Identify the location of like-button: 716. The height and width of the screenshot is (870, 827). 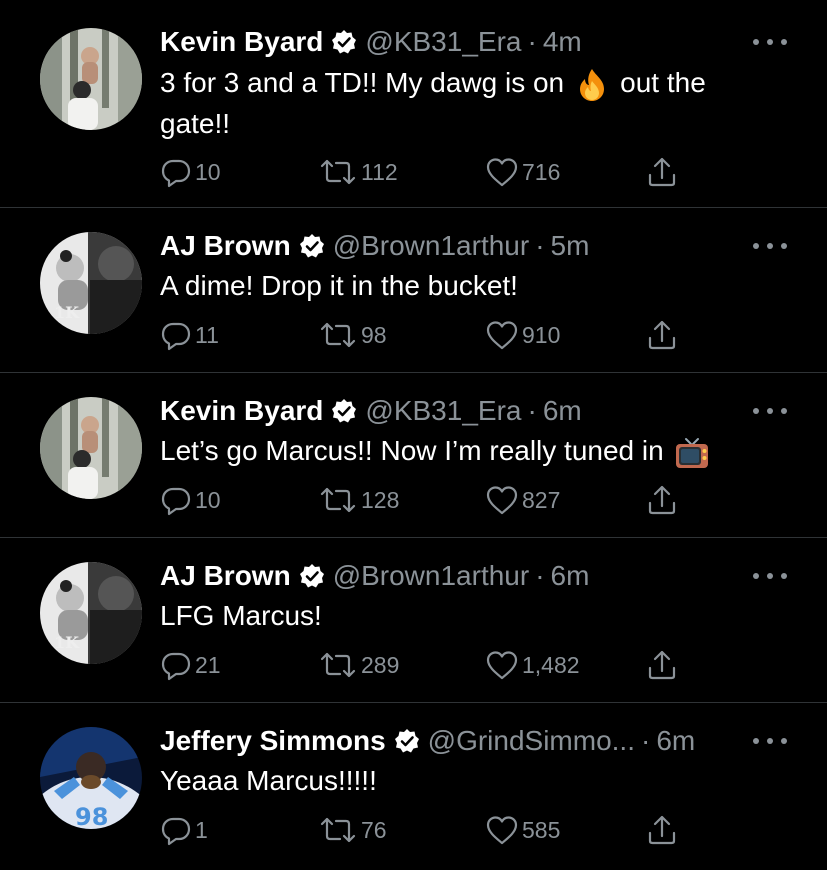
(522, 172).